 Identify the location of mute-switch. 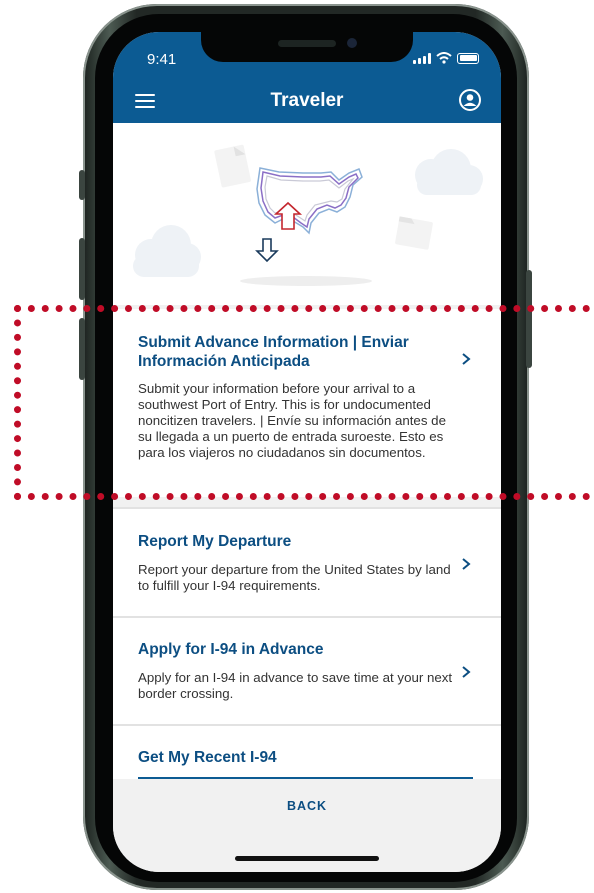
(82, 185).